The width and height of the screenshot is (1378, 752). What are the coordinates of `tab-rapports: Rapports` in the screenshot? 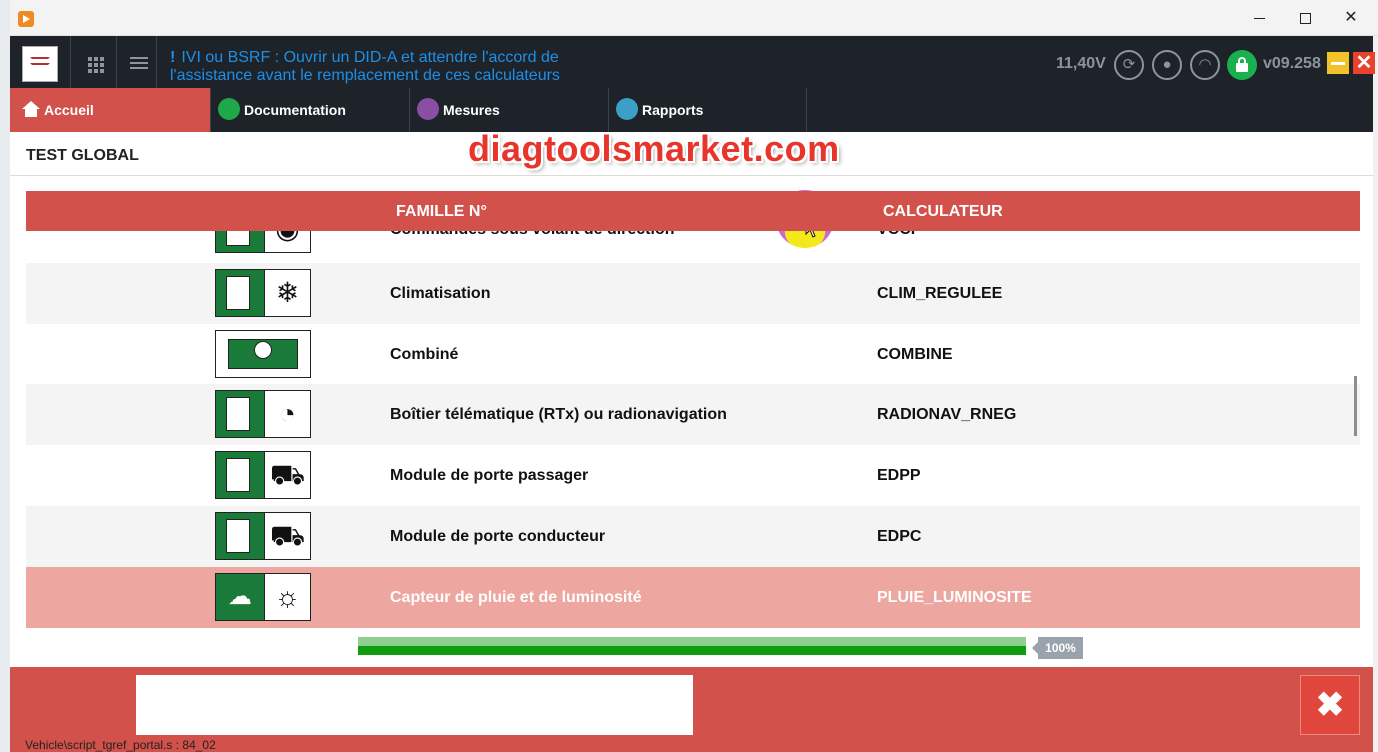 It's located at (708, 110).